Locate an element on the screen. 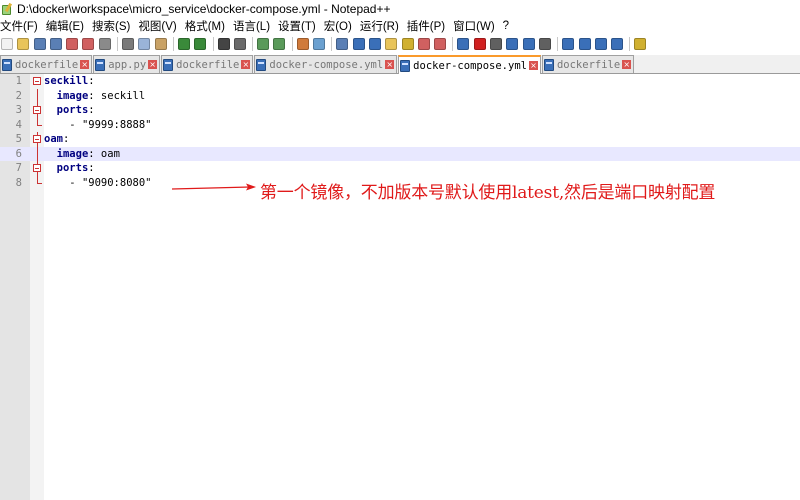 This screenshot has height=500, width=800. sort-lines-icon is located at coordinates (568, 44).